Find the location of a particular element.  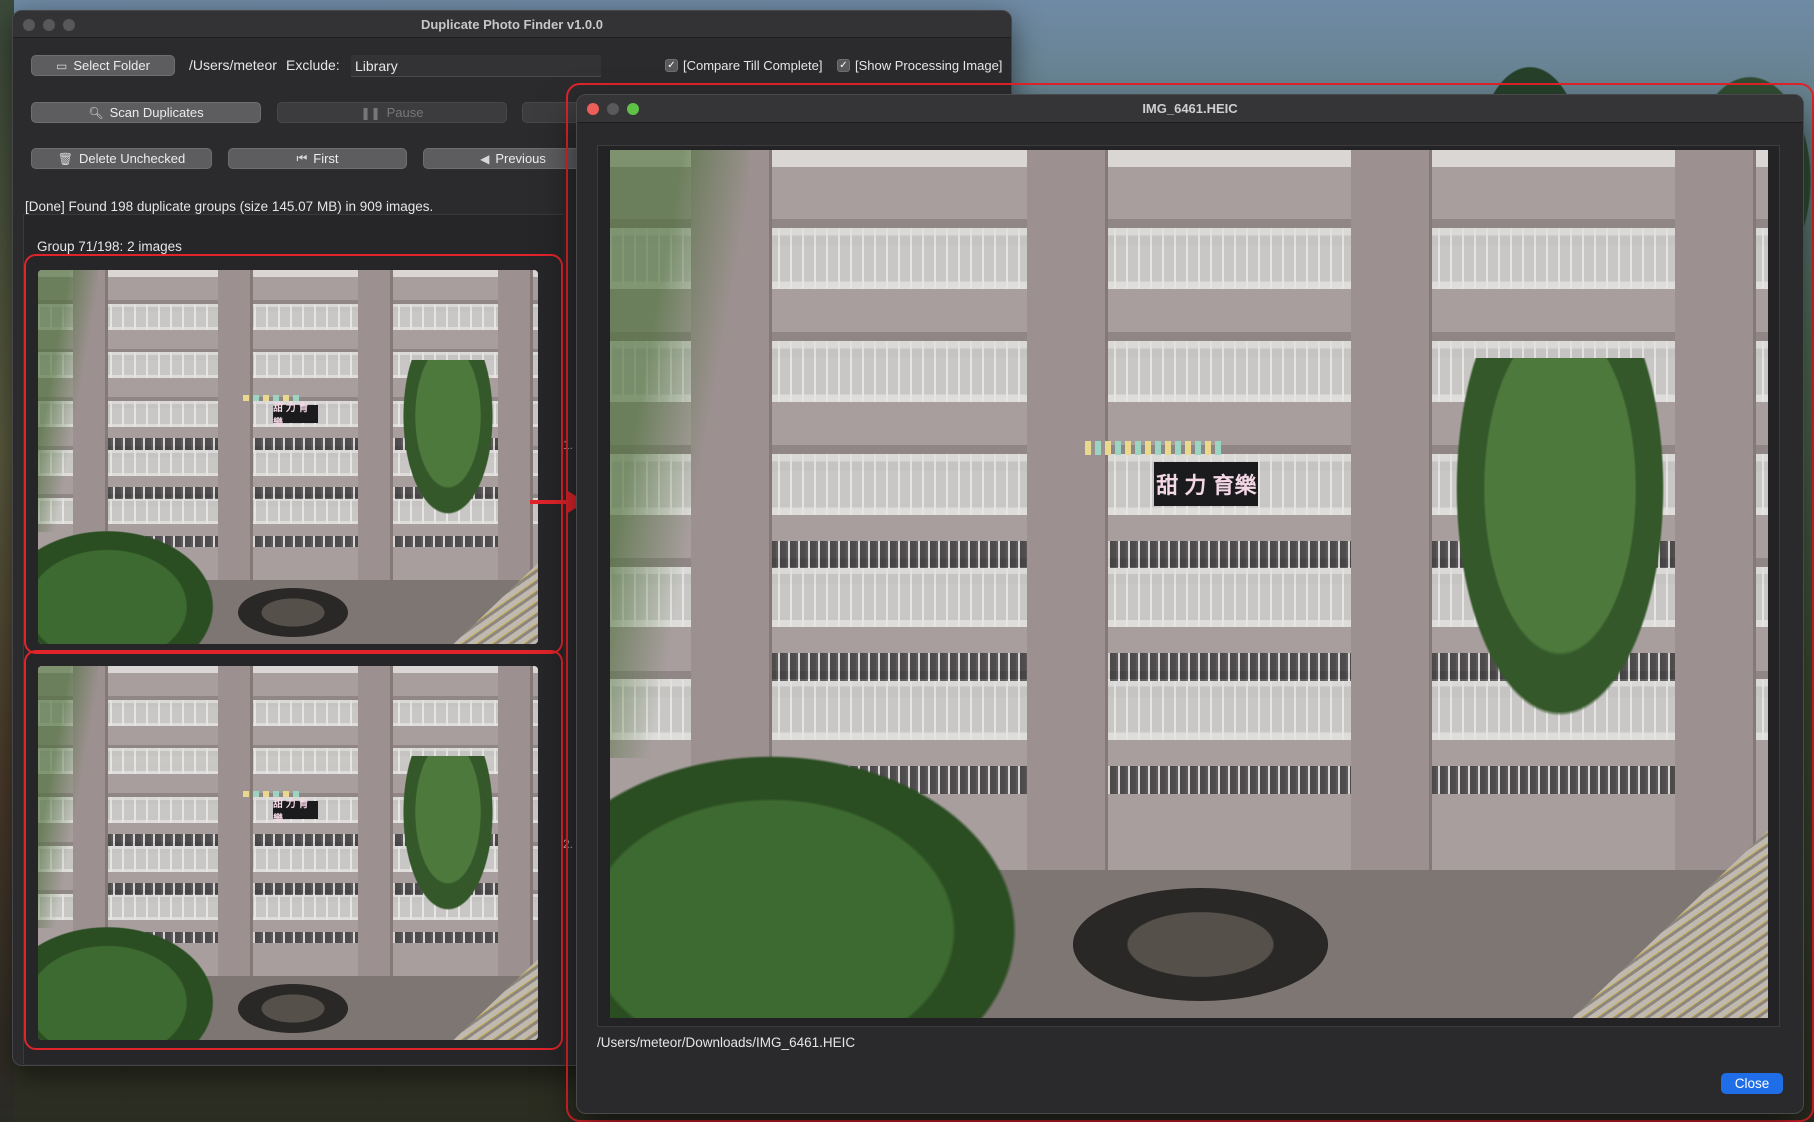

magnifier-icon: 🔍︎ is located at coordinates (96, 112).